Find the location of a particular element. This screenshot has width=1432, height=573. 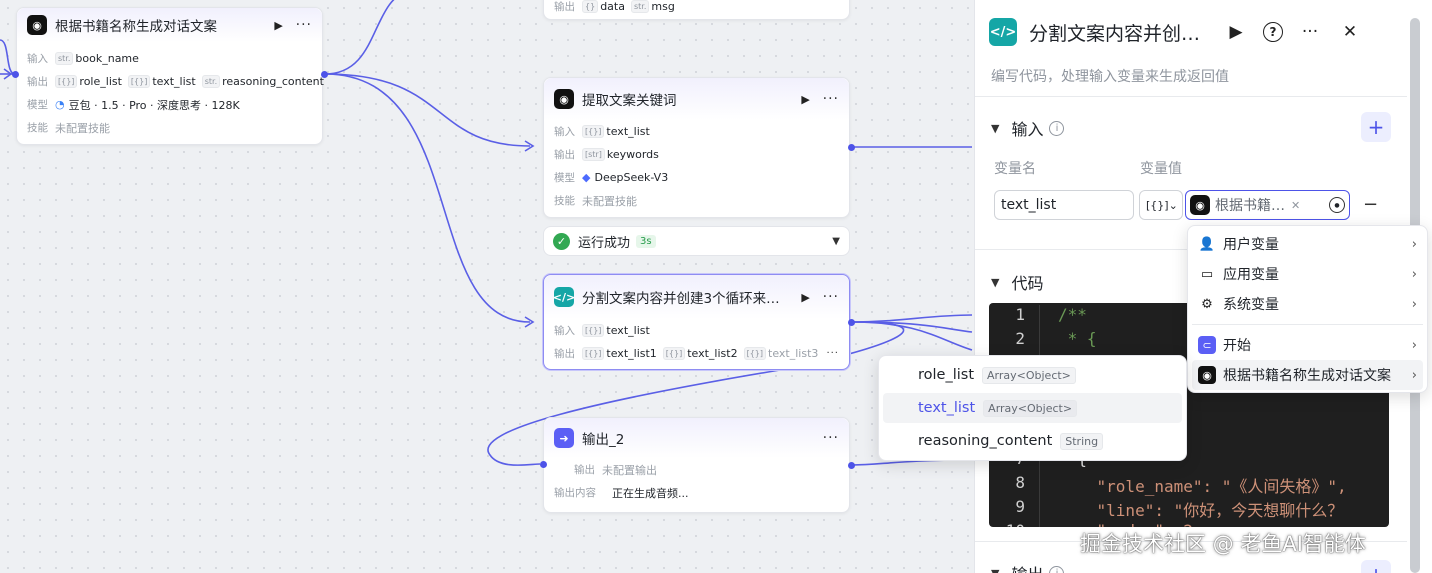

output-tag: [{}] role_list is located at coordinates (88, 81).